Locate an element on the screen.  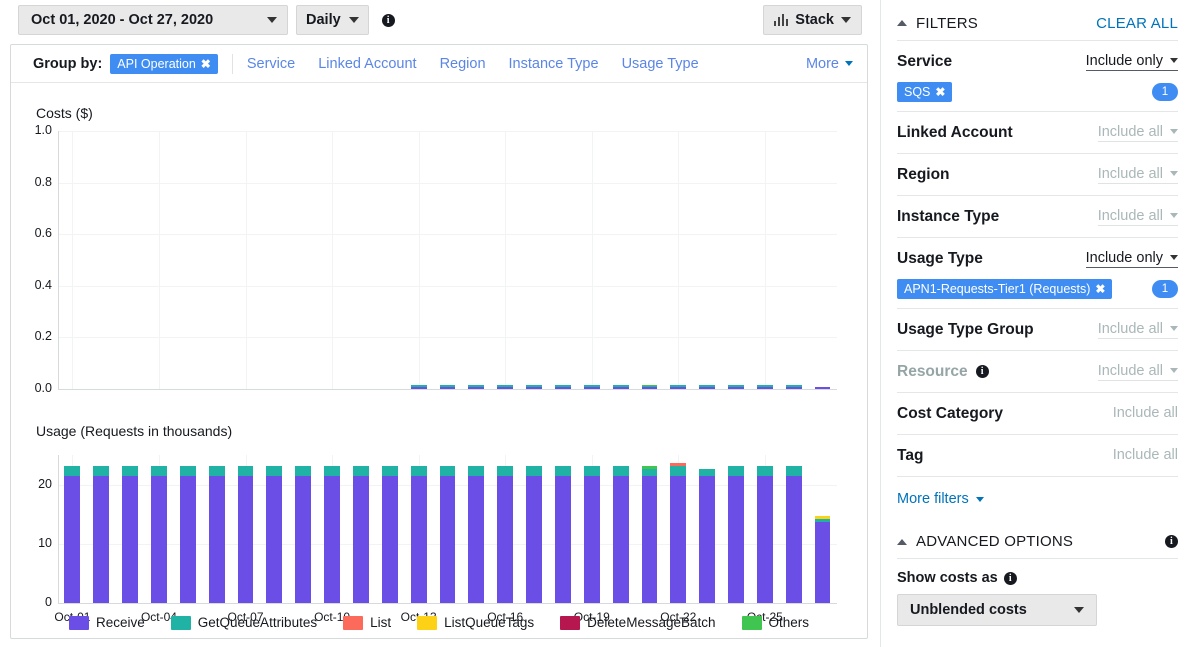
date-range-picker: Oct 01, 2020 - Oct 27, 2020 is located at coordinates (153, 20).